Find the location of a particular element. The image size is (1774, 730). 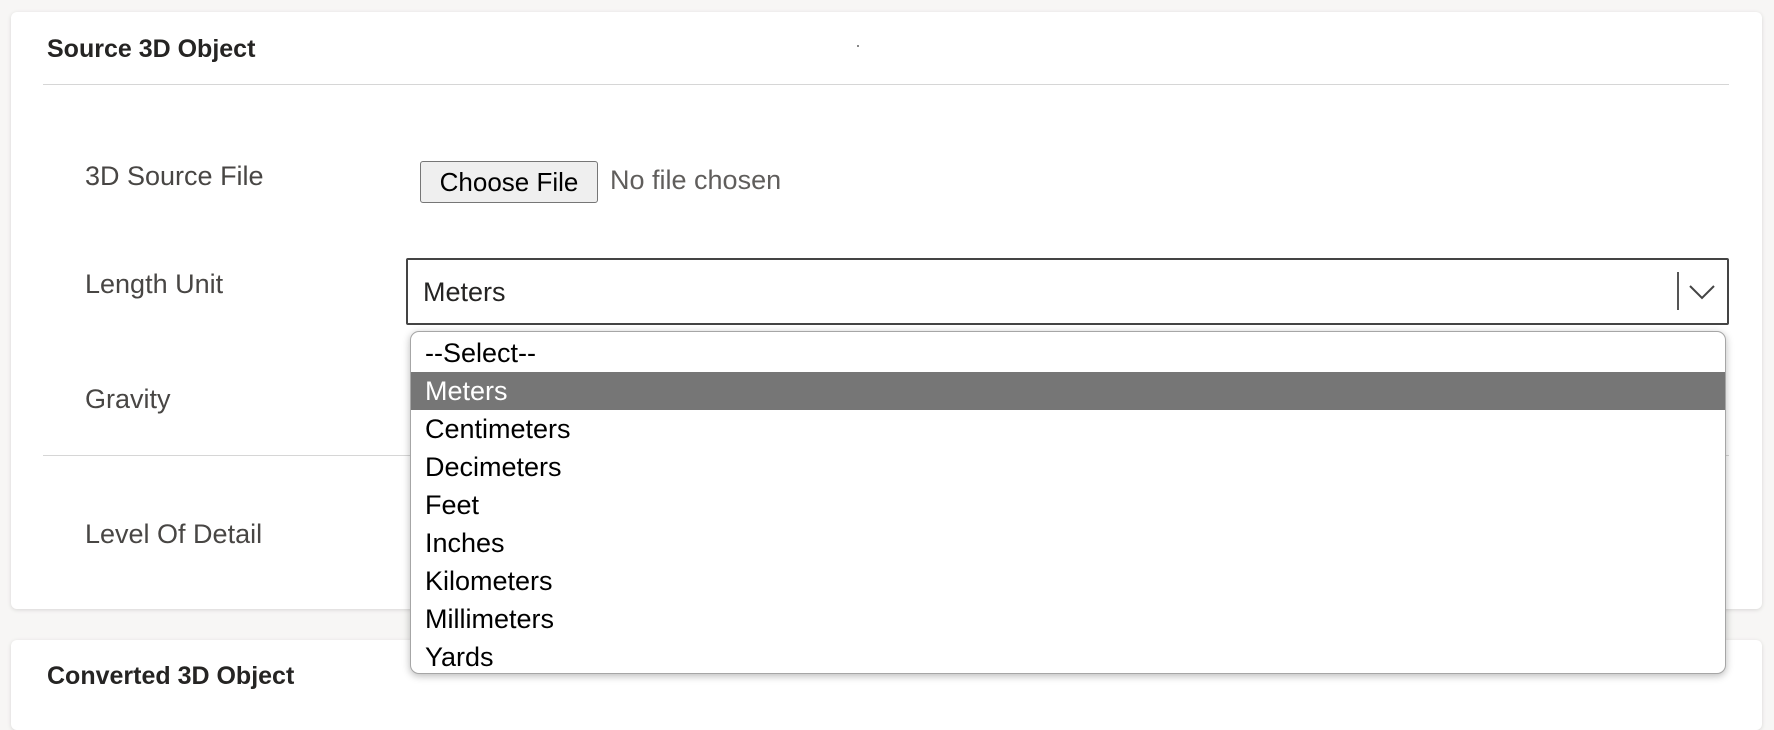

file-status-text: No file chosen is located at coordinates (696, 180).